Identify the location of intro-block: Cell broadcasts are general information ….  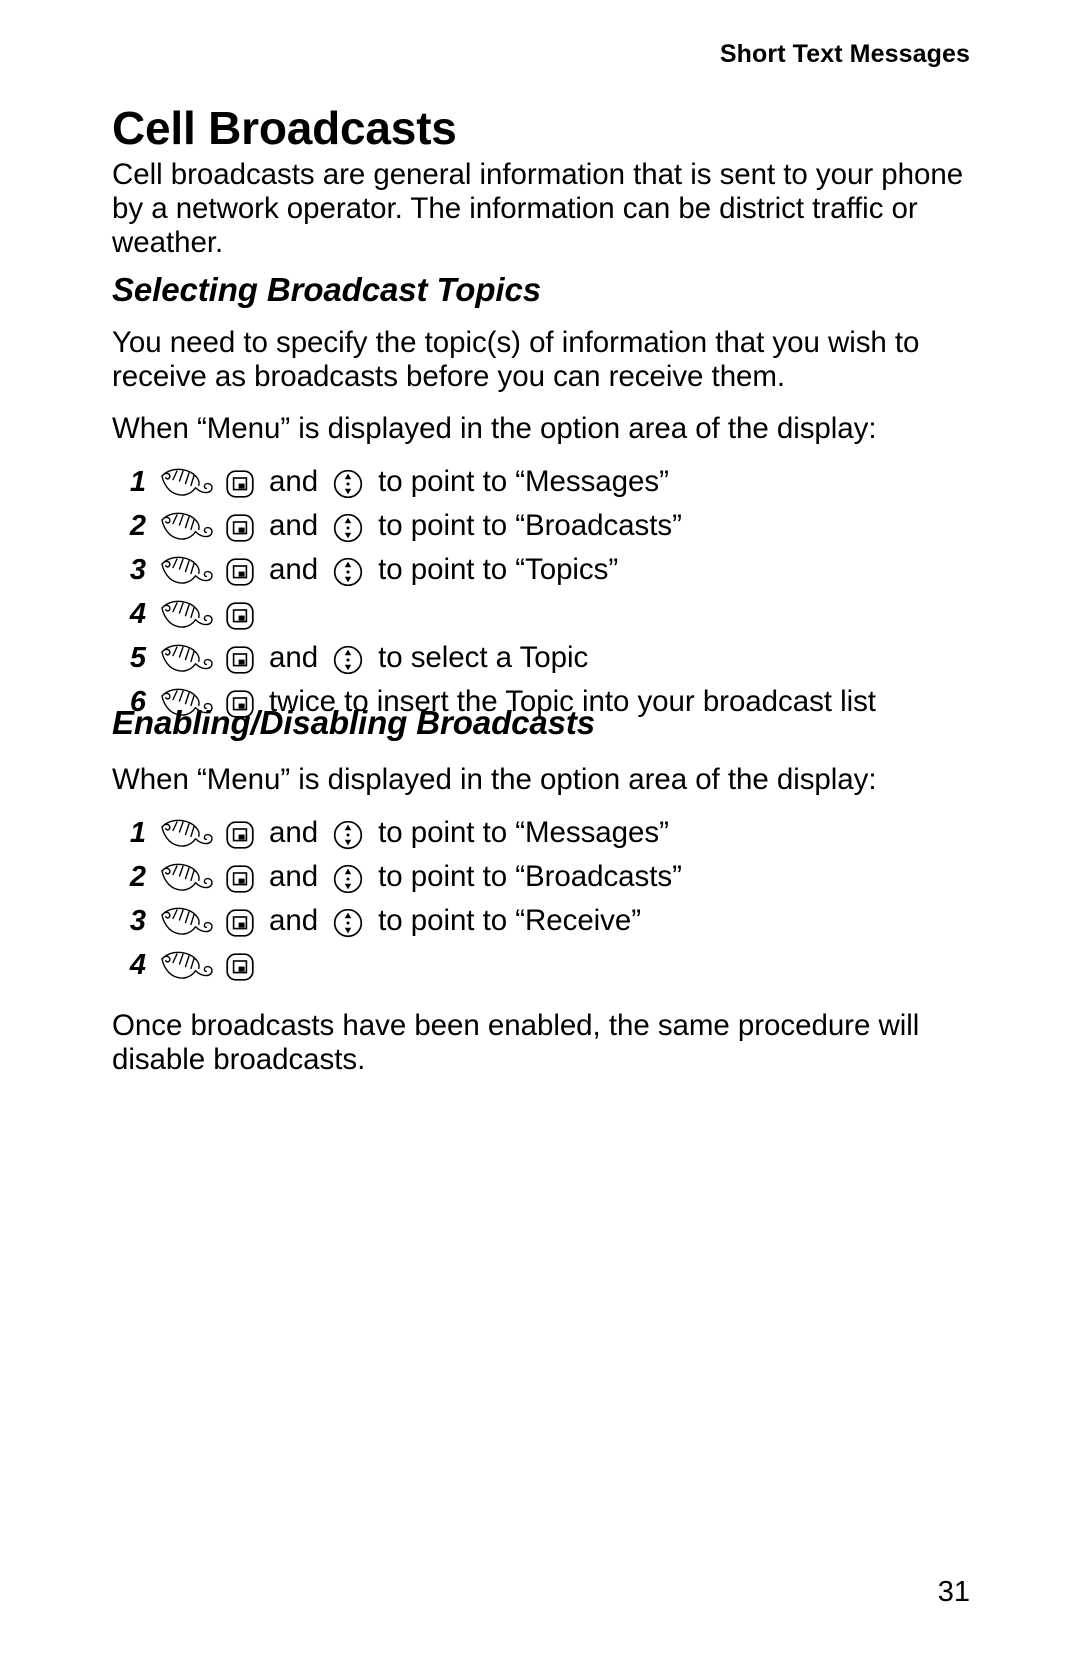
(541, 209).